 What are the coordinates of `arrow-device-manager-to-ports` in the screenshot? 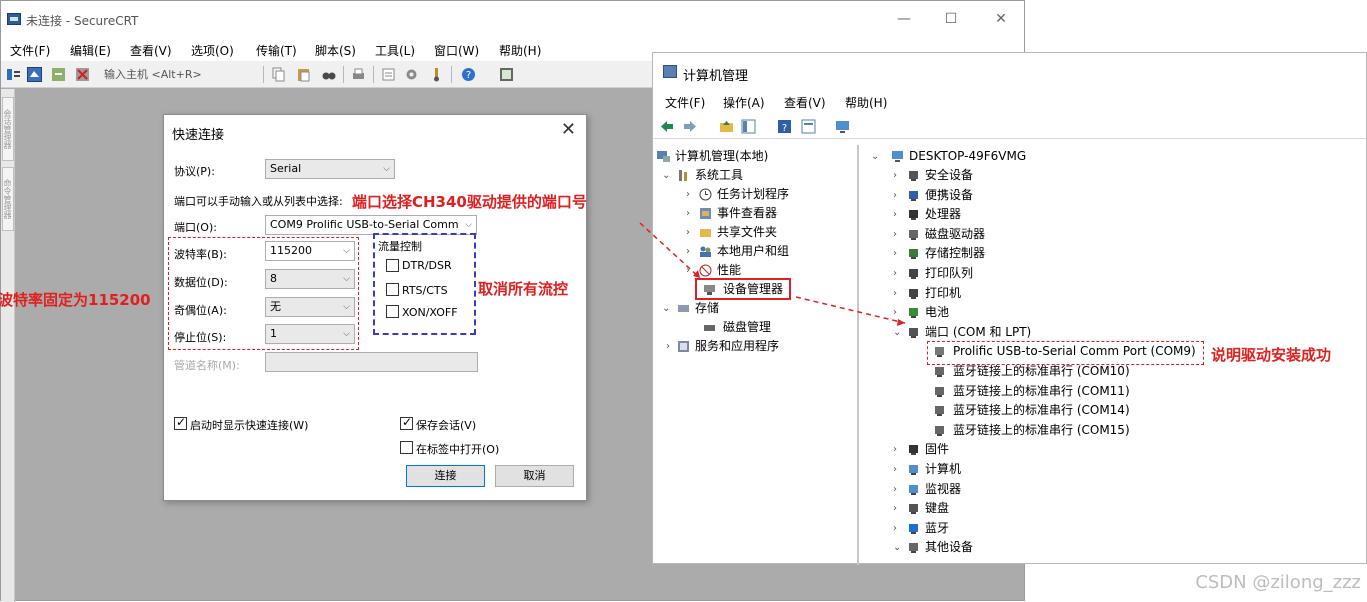 It's located at (850, 310).